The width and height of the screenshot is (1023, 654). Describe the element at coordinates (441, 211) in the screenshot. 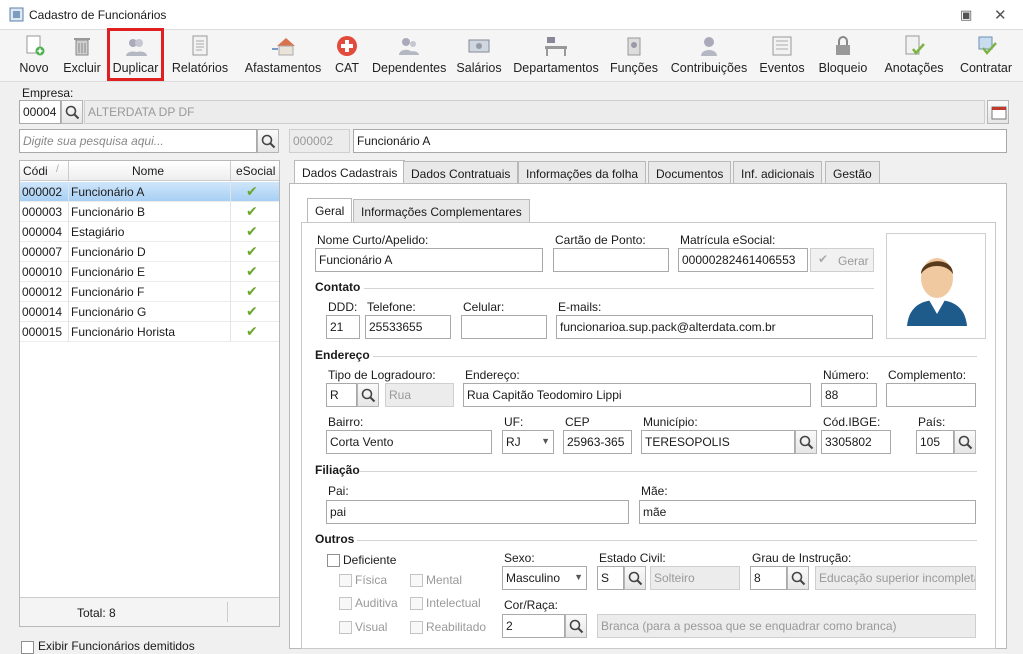

I see `subtab-complementares: Informações Complementares` at that location.